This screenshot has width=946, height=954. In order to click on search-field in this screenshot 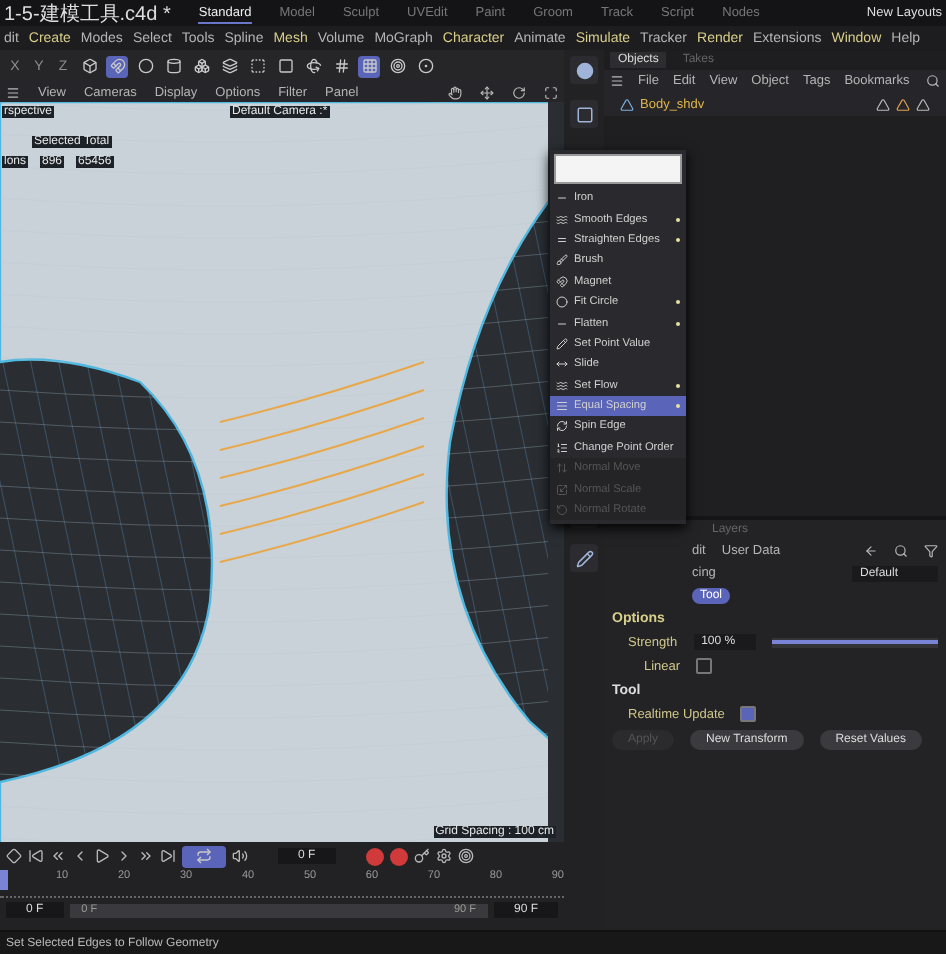, I will do `click(618, 169)`.